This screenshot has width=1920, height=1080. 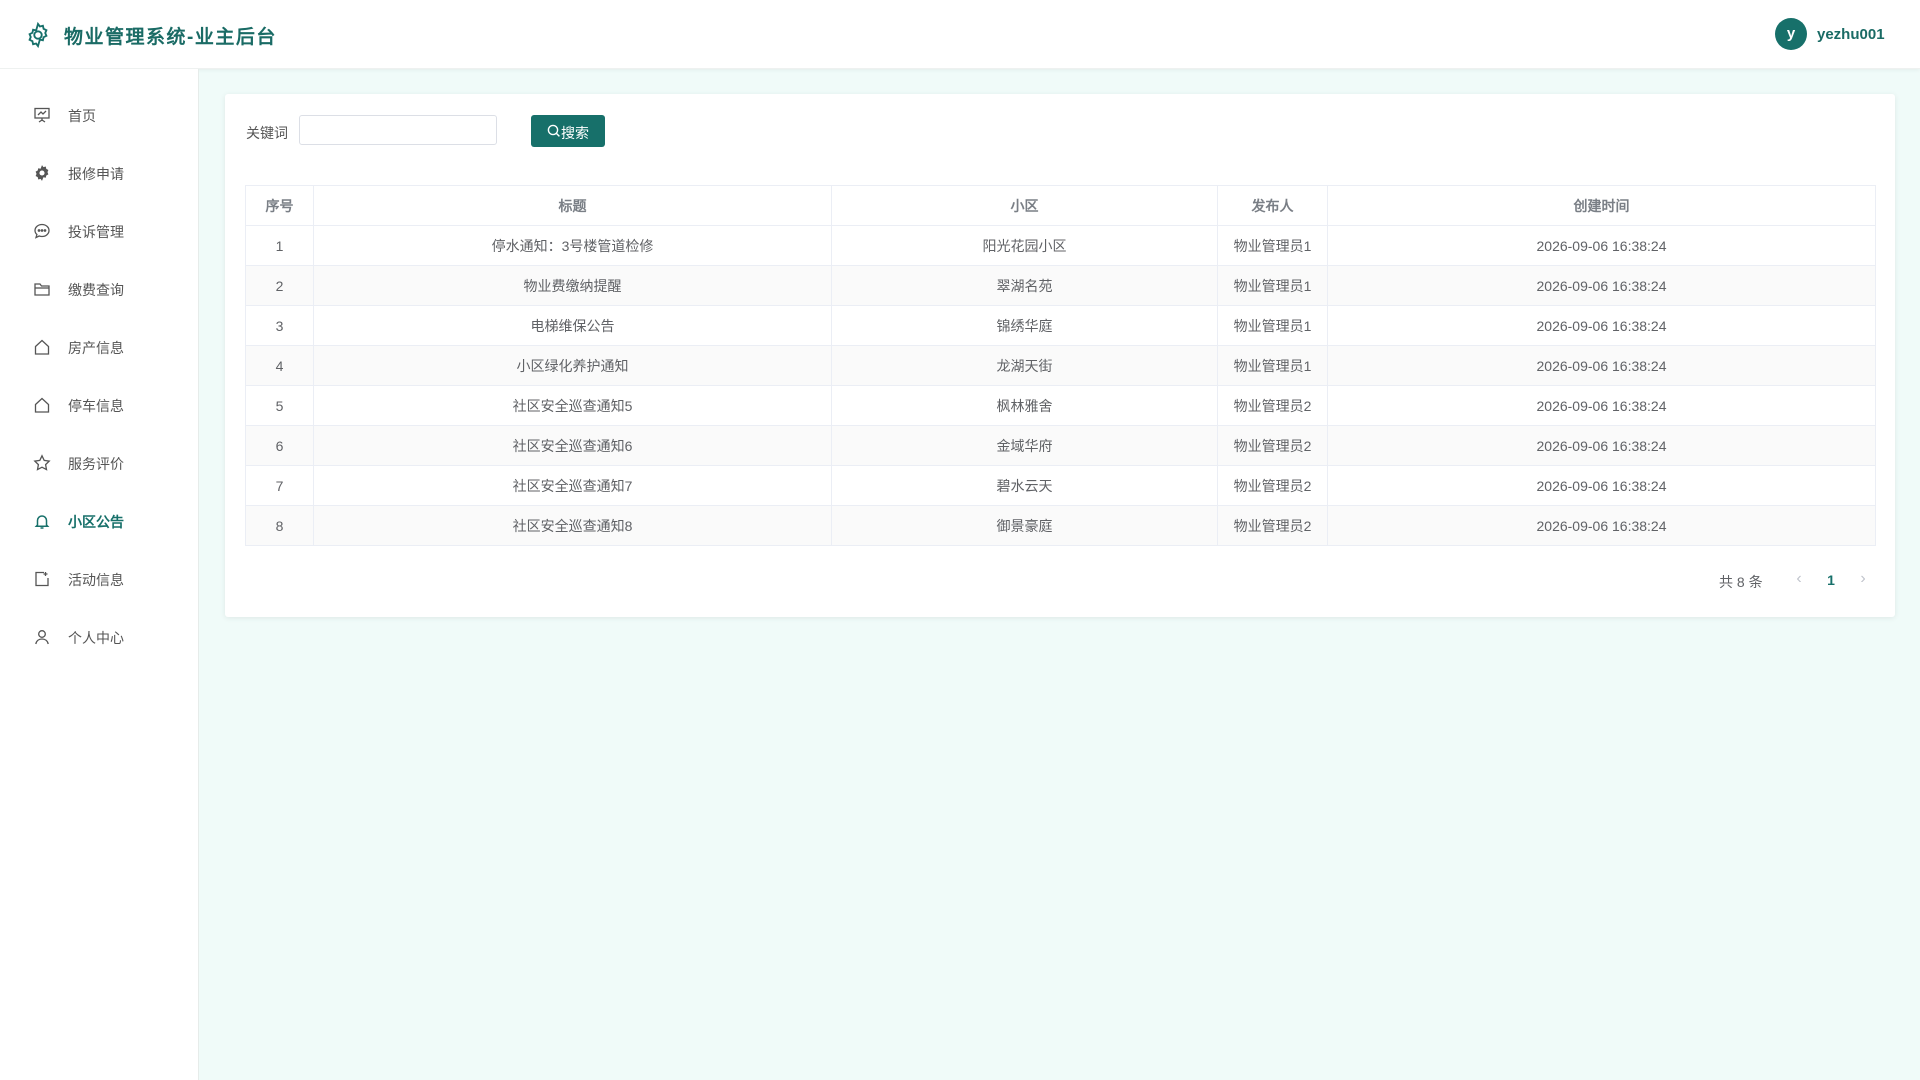 What do you see at coordinates (1024, 365) in the screenshot?
I see `cell-community: 龙湖天街` at bounding box center [1024, 365].